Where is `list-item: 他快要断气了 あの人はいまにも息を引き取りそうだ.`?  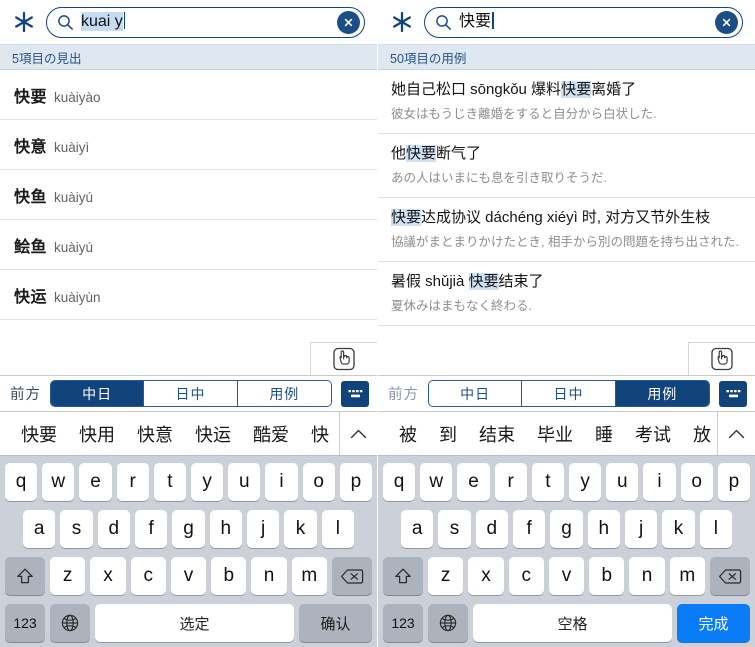 list-item: 他快要断气了 あの人はいまにも息を引き取りそうだ. is located at coordinates (566, 166).